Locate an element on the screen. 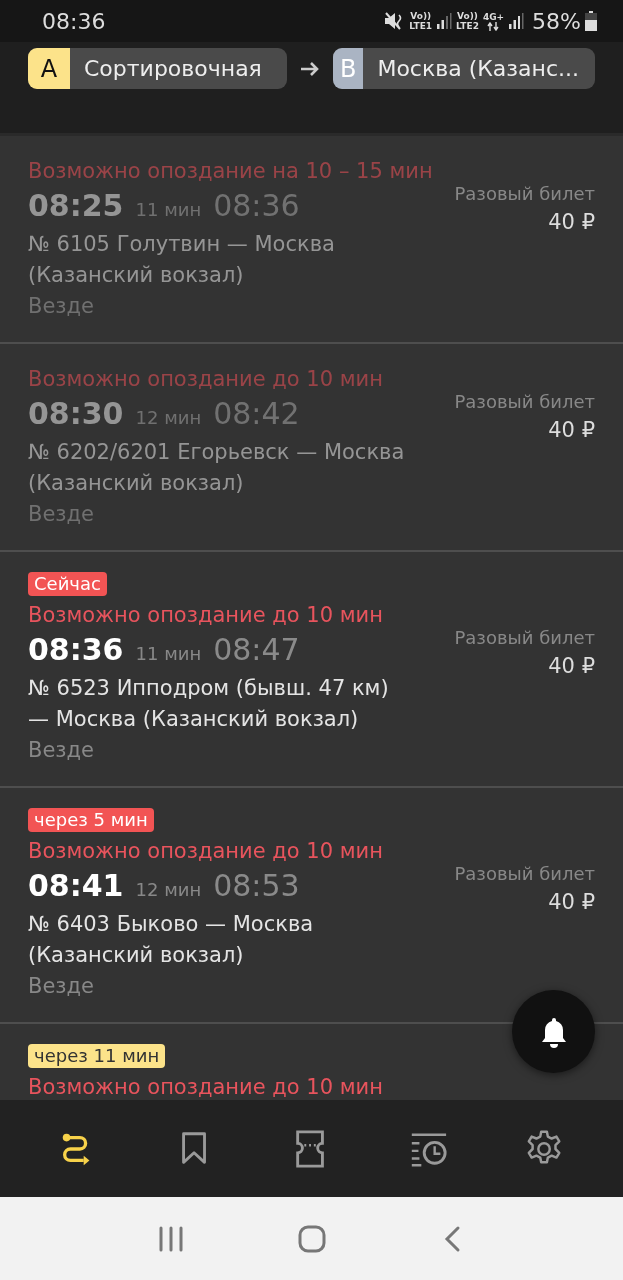 This screenshot has width=623, height=1280. station-letter: B is located at coordinates (348, 68).